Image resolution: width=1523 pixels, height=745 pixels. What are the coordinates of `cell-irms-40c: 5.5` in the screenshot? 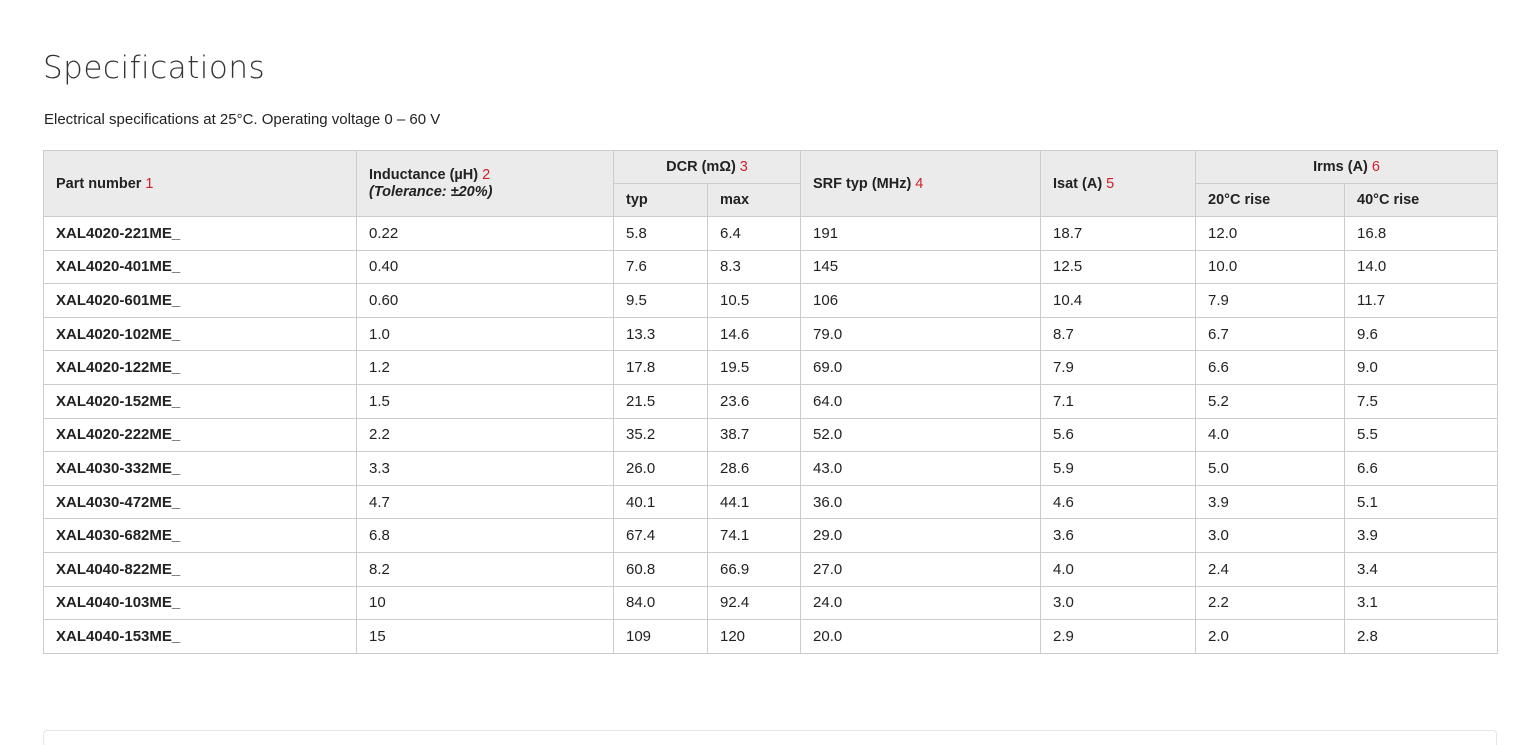 It's located at (1421, 435).